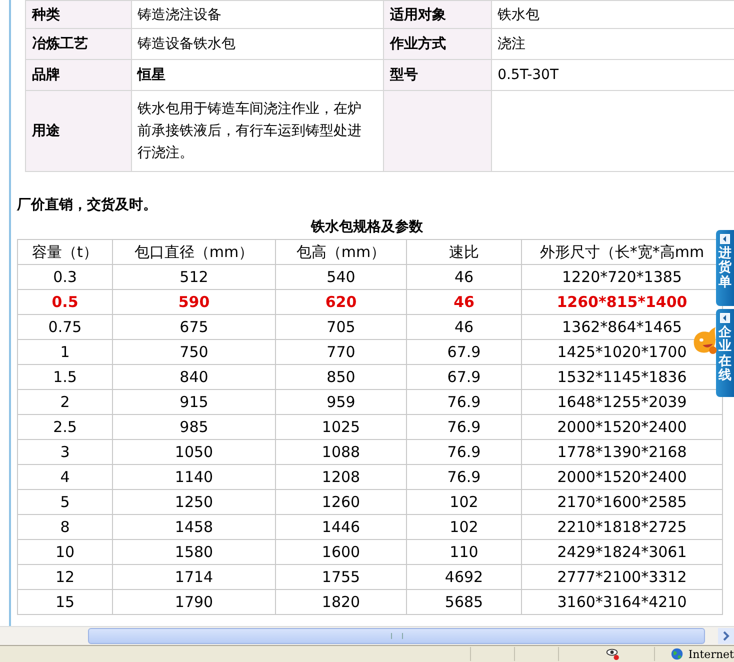 The height and width of the screenshot is (662, 734). What do you see at coordinates (464, 252) in the screenshot?
I see `column-header: 速比` at bounding box center [464, 252].